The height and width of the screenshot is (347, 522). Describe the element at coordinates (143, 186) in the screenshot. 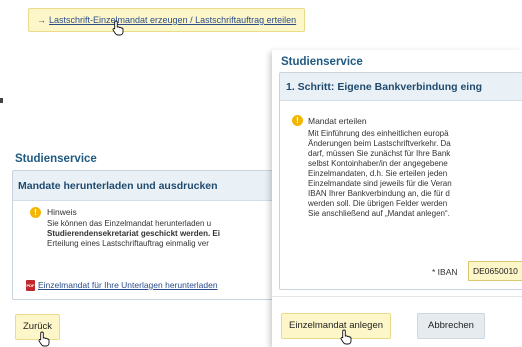

I see `download-mandates-header: Mandate herunterladen und ausdrucken` at that location.